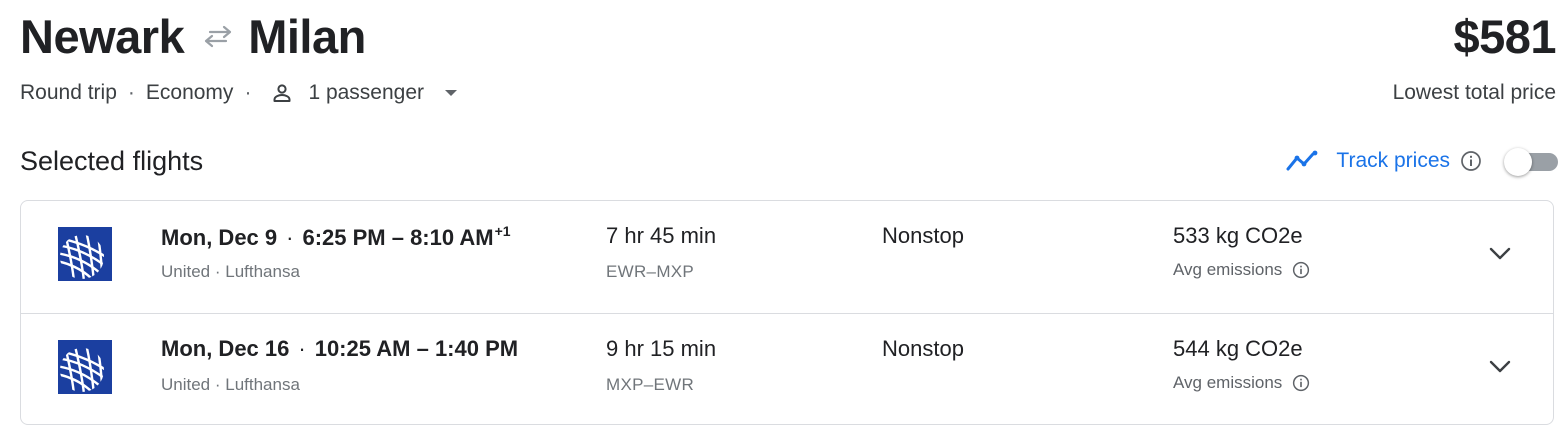  What do you see at coordinates (650, 271) in the screenshot?
I see `airport-codes: EWR–MXP` at bounding box center [650, 271].